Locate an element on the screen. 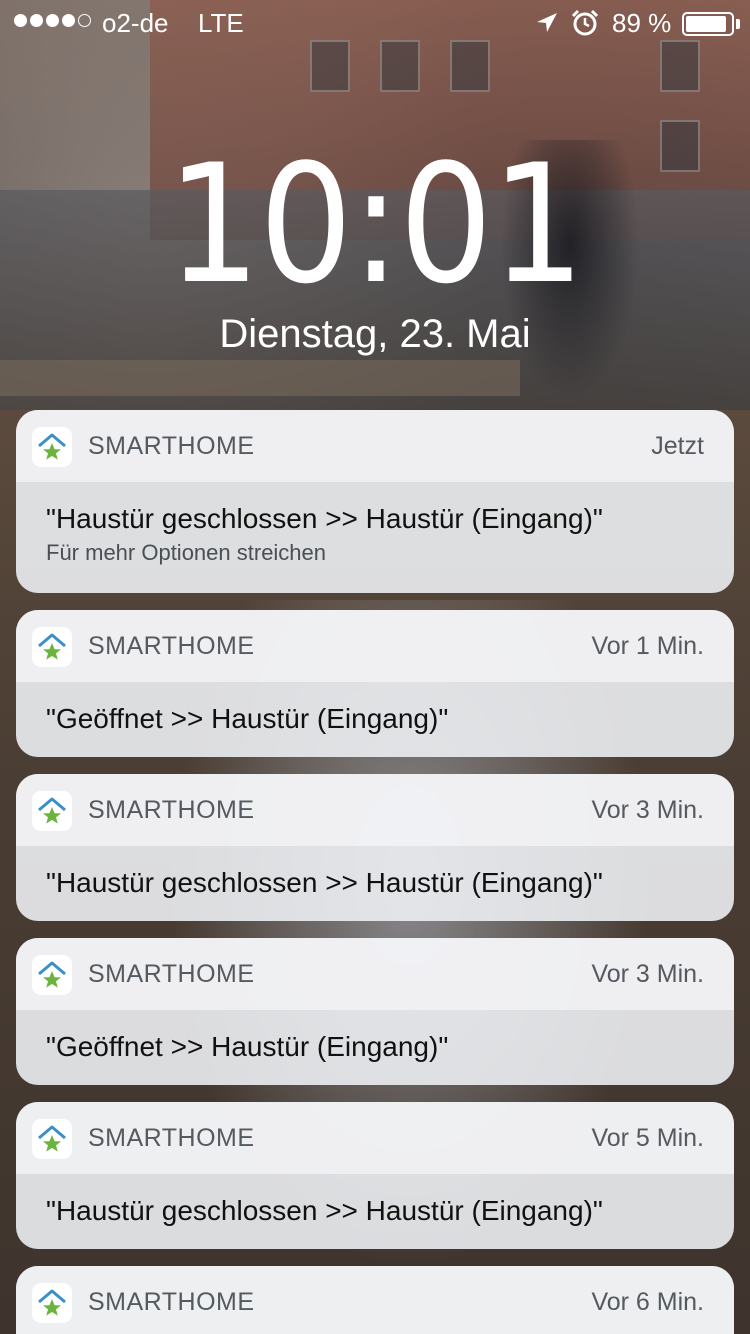 The image size is (750, 1334). lock-screen-time: 10:01 is located at coordinates (375, 224).